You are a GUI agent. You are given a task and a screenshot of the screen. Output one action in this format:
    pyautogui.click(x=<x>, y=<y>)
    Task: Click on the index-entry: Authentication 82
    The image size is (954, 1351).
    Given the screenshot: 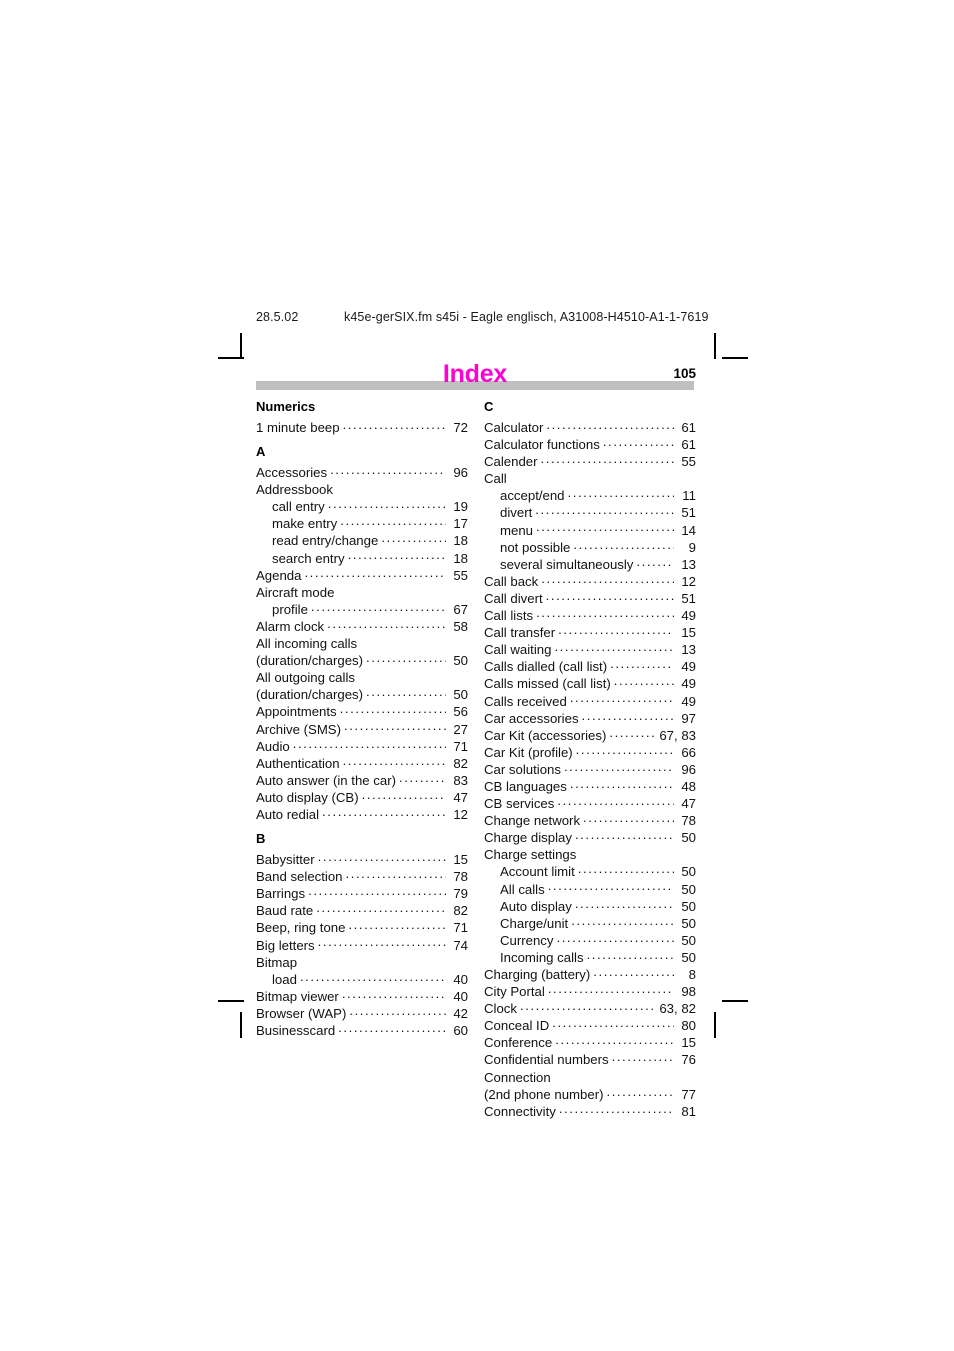 What is the action you would take?
    pyautogui.click(x=362, y=763)
    